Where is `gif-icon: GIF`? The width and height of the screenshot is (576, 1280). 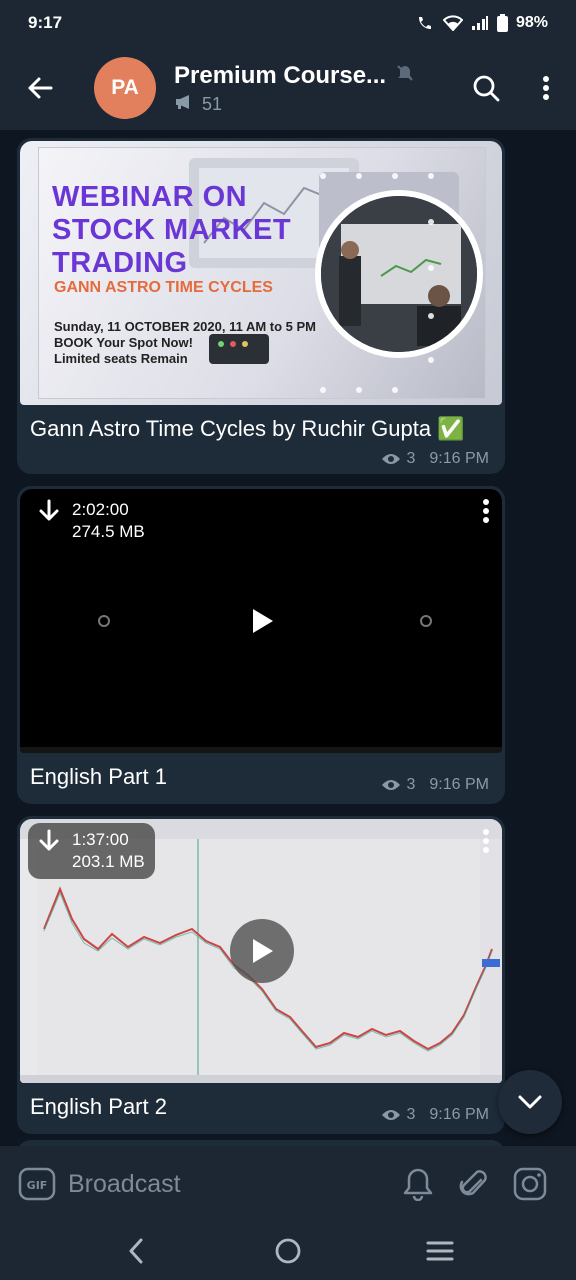 gif-icon: GIF is located at coordinates (37, 1184).